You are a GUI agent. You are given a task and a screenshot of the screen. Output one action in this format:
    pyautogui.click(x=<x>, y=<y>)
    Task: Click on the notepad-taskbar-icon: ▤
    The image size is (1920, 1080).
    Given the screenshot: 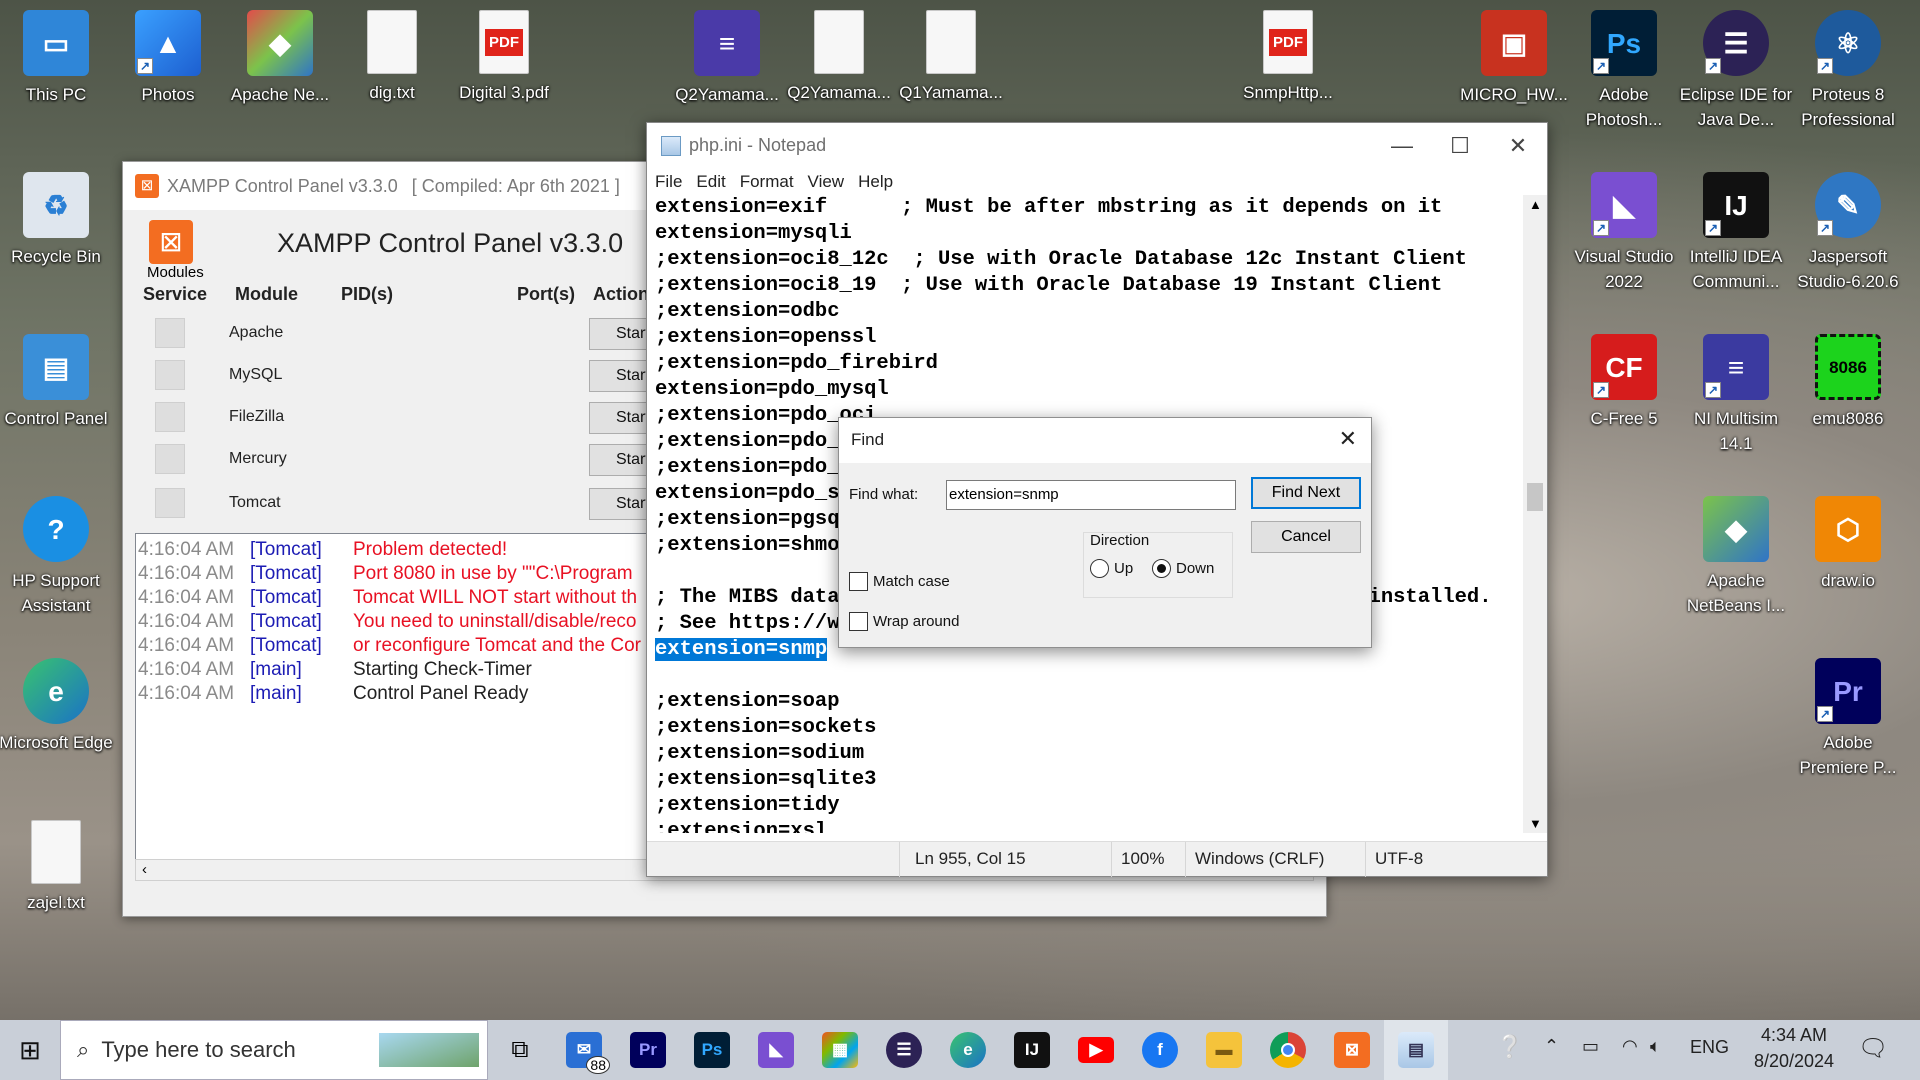 What is the action you would take?
    pyautogui.click(x=1416, y=1050)
    